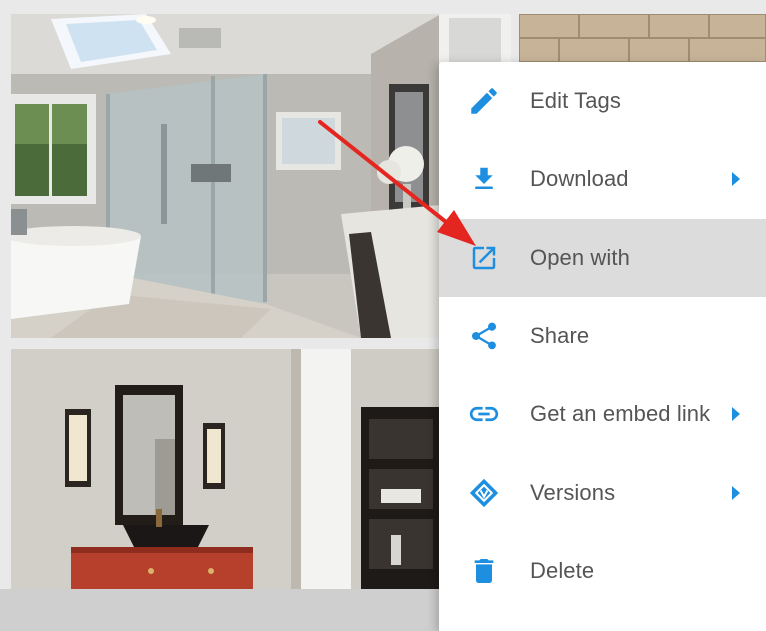 This screenshot has height=631, width=766. What do you see at coordinates (573, 492) in the screenshot?
I see `menu-item-label: Versions` at bounding box center [573, 492].